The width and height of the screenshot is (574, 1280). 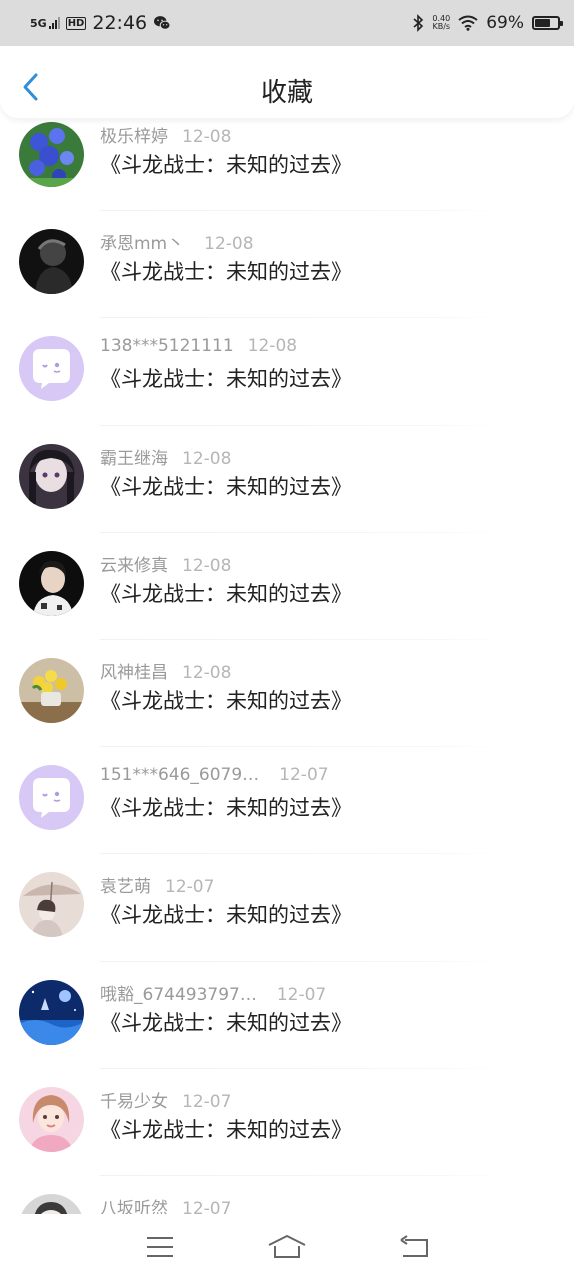 What do you see at coordinates (54, 23) in the screenshot?
I see `signal-bars-icon` at bounding box center [54, 23].